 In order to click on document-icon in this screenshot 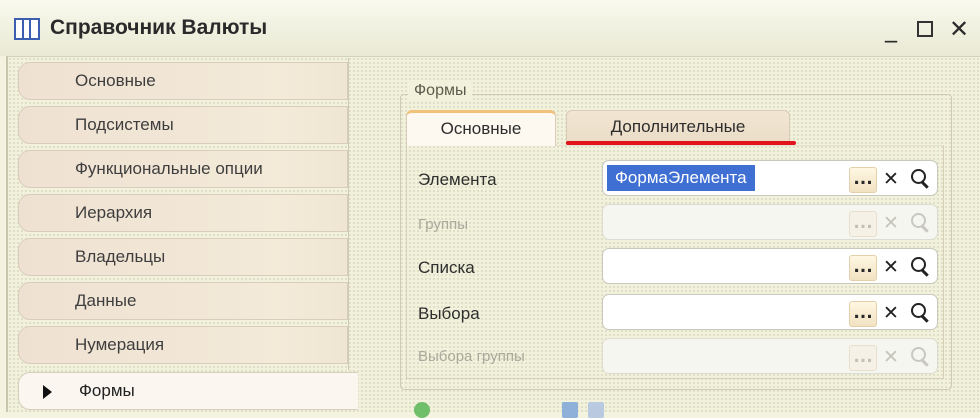, I will do `click(596, 410)`.